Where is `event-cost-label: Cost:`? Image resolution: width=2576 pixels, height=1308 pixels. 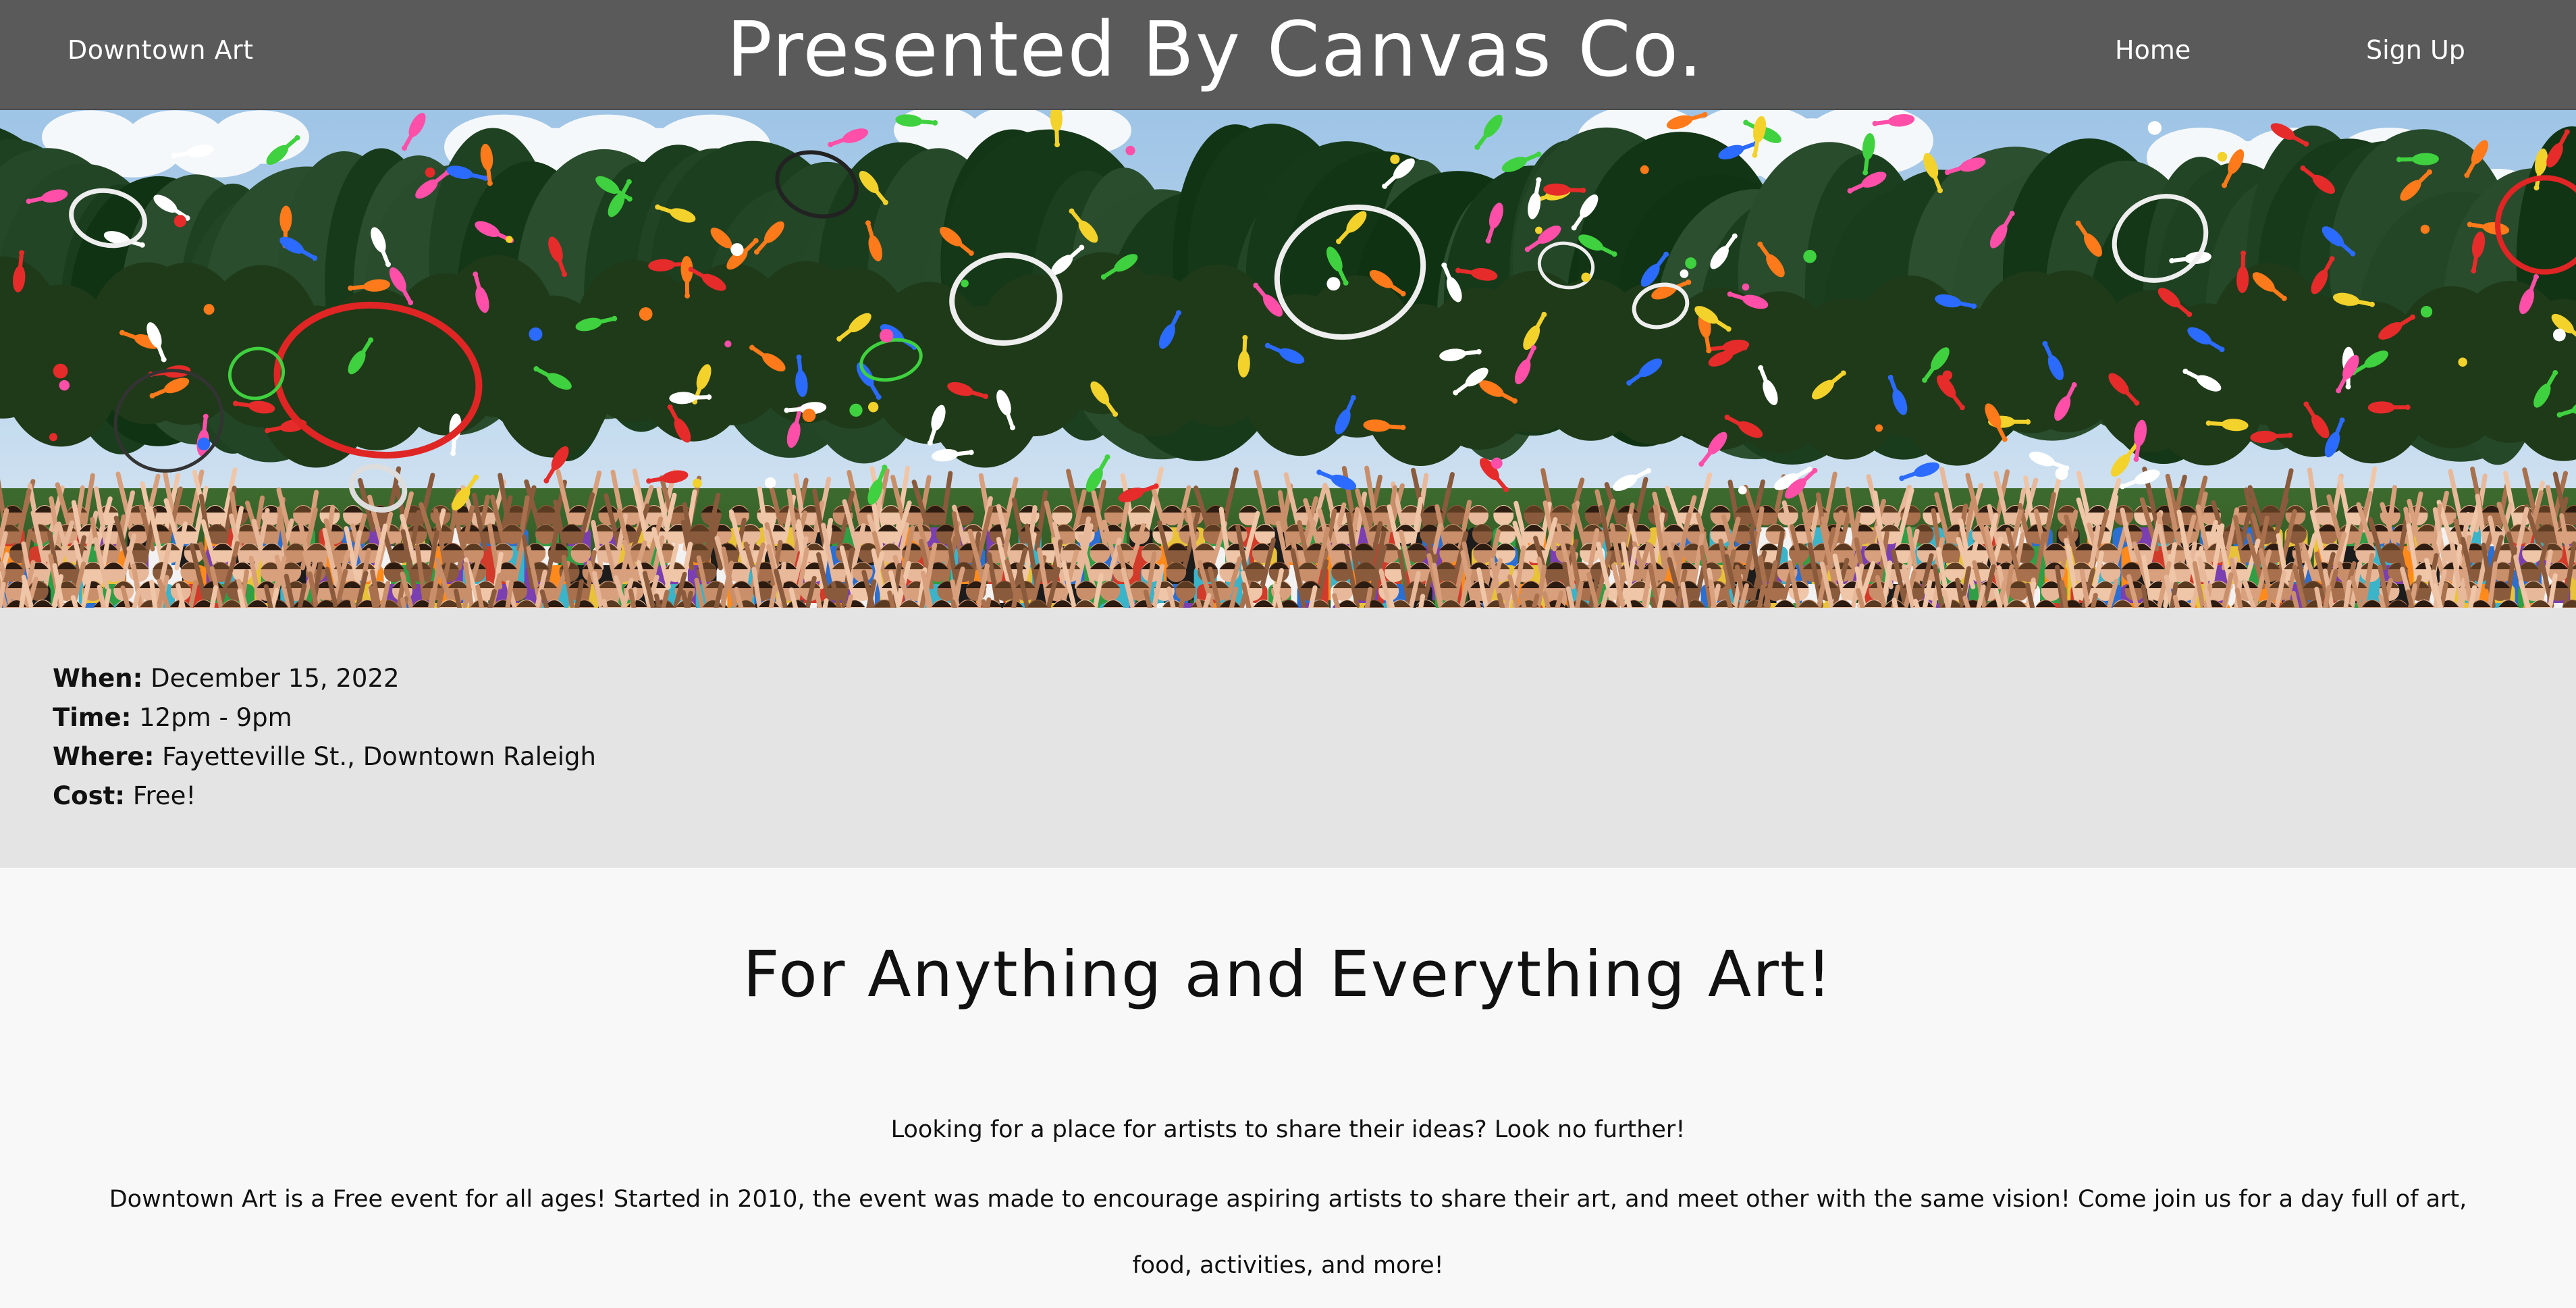
event-cost-label: Cost: is located at coordinates (89, 795).